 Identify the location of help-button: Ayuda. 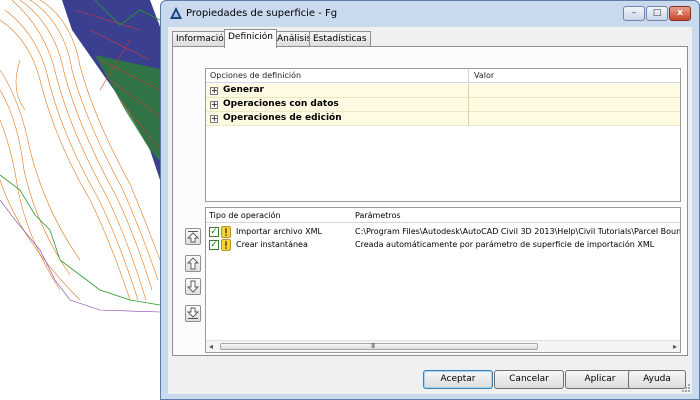
(657, 379).